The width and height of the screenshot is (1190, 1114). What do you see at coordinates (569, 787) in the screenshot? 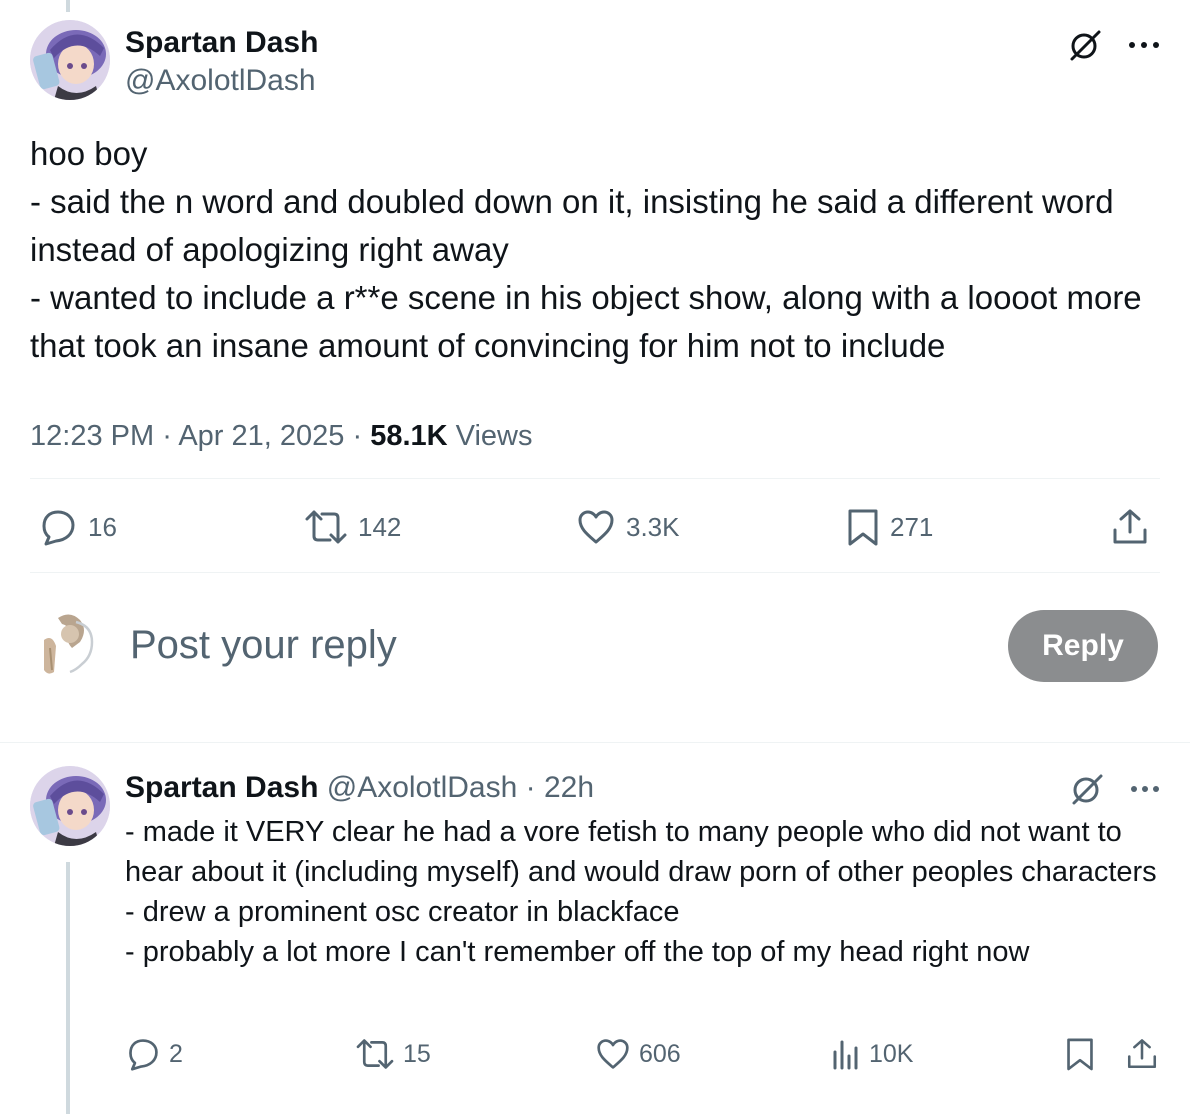
I see `tweet-age: 22h` at bounding box center [569, 787].